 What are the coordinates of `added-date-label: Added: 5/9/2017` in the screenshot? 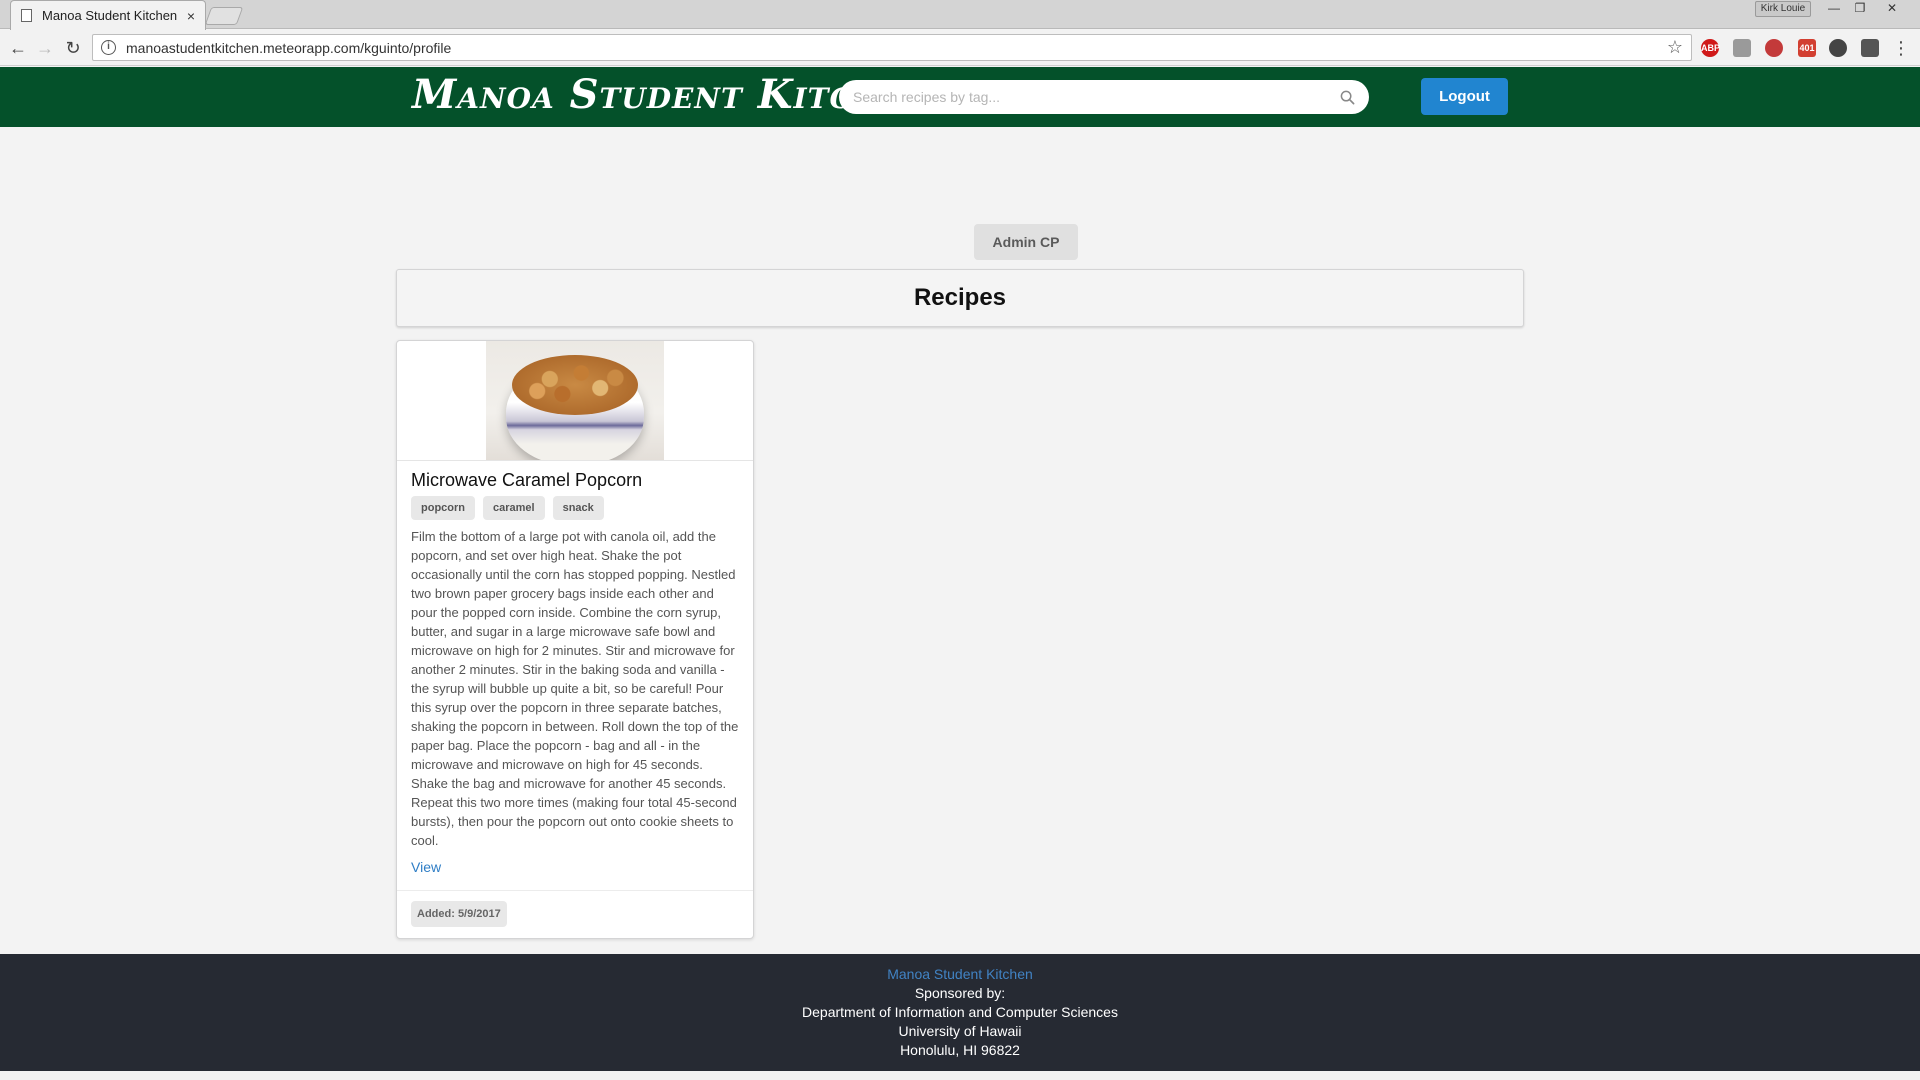 It's located at (459, 914).